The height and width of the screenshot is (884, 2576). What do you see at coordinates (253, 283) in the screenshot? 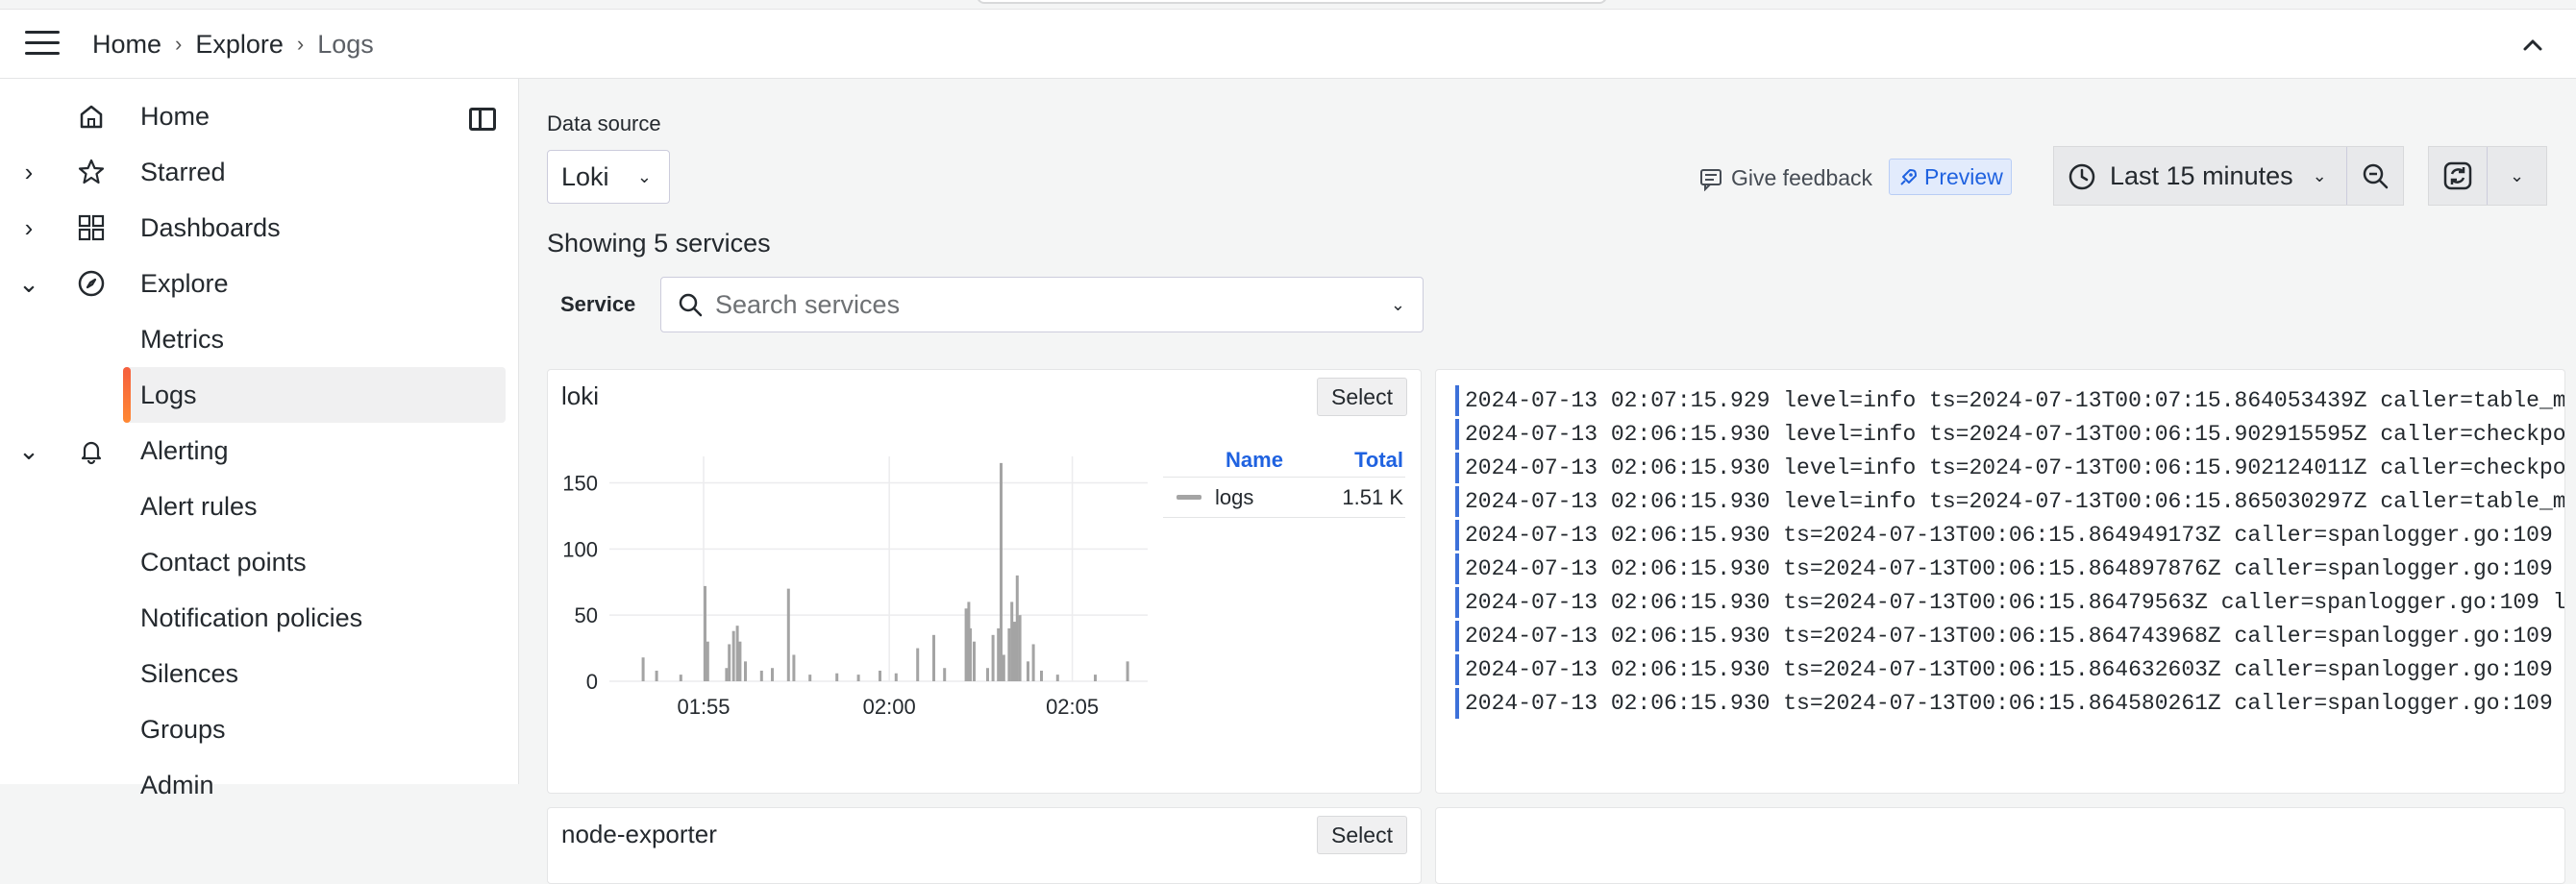
I see `sidebar-item-explore: ⌄ Explore` at bounding box center [253, 283].